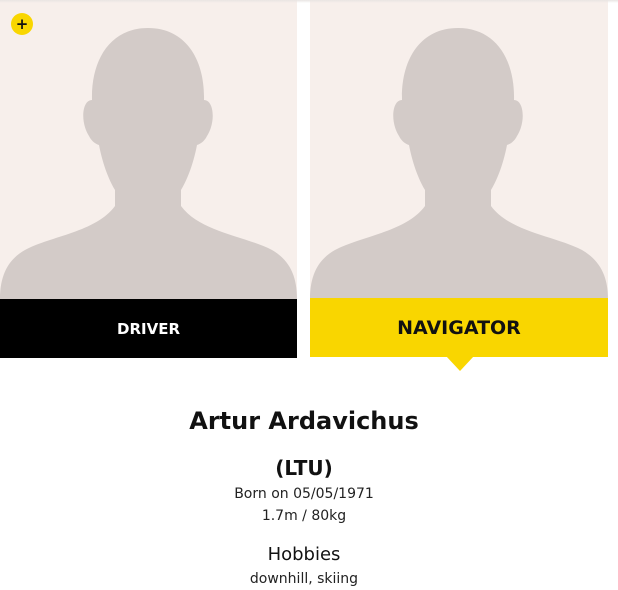 The width and height of the screenshot is (618, 590). I want to click on expand-button: +, so click(22, 24).